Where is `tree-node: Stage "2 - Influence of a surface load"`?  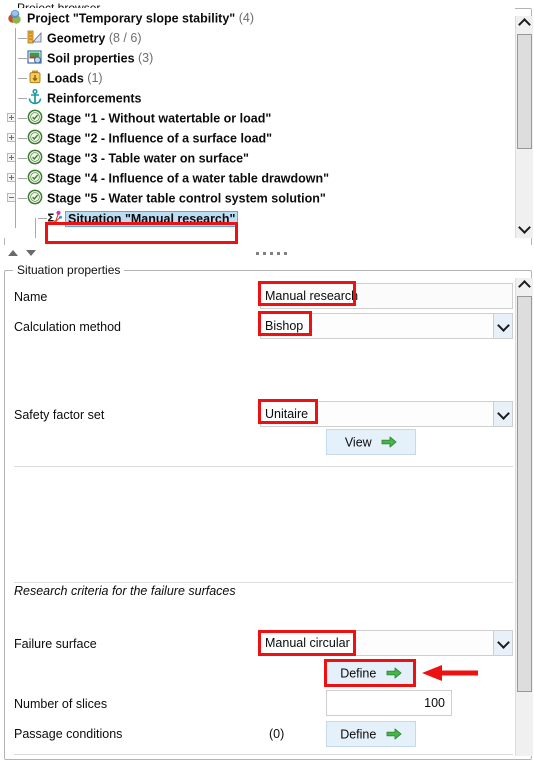 tree-node: Stage "2 - Influence of a surface load" is located at coordinates (258, 138).